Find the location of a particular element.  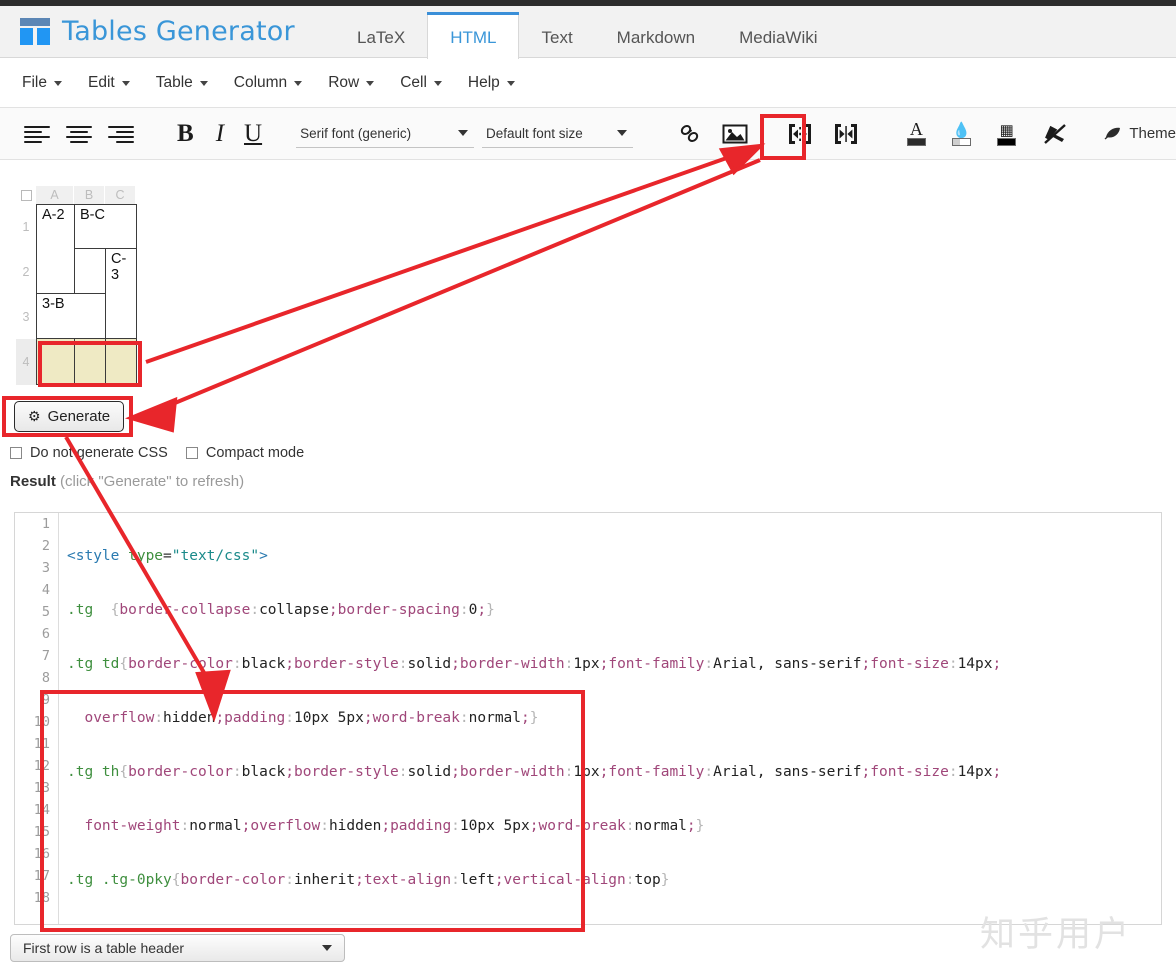

tab-markdown: Markdown is located at coordinates (656, 38).